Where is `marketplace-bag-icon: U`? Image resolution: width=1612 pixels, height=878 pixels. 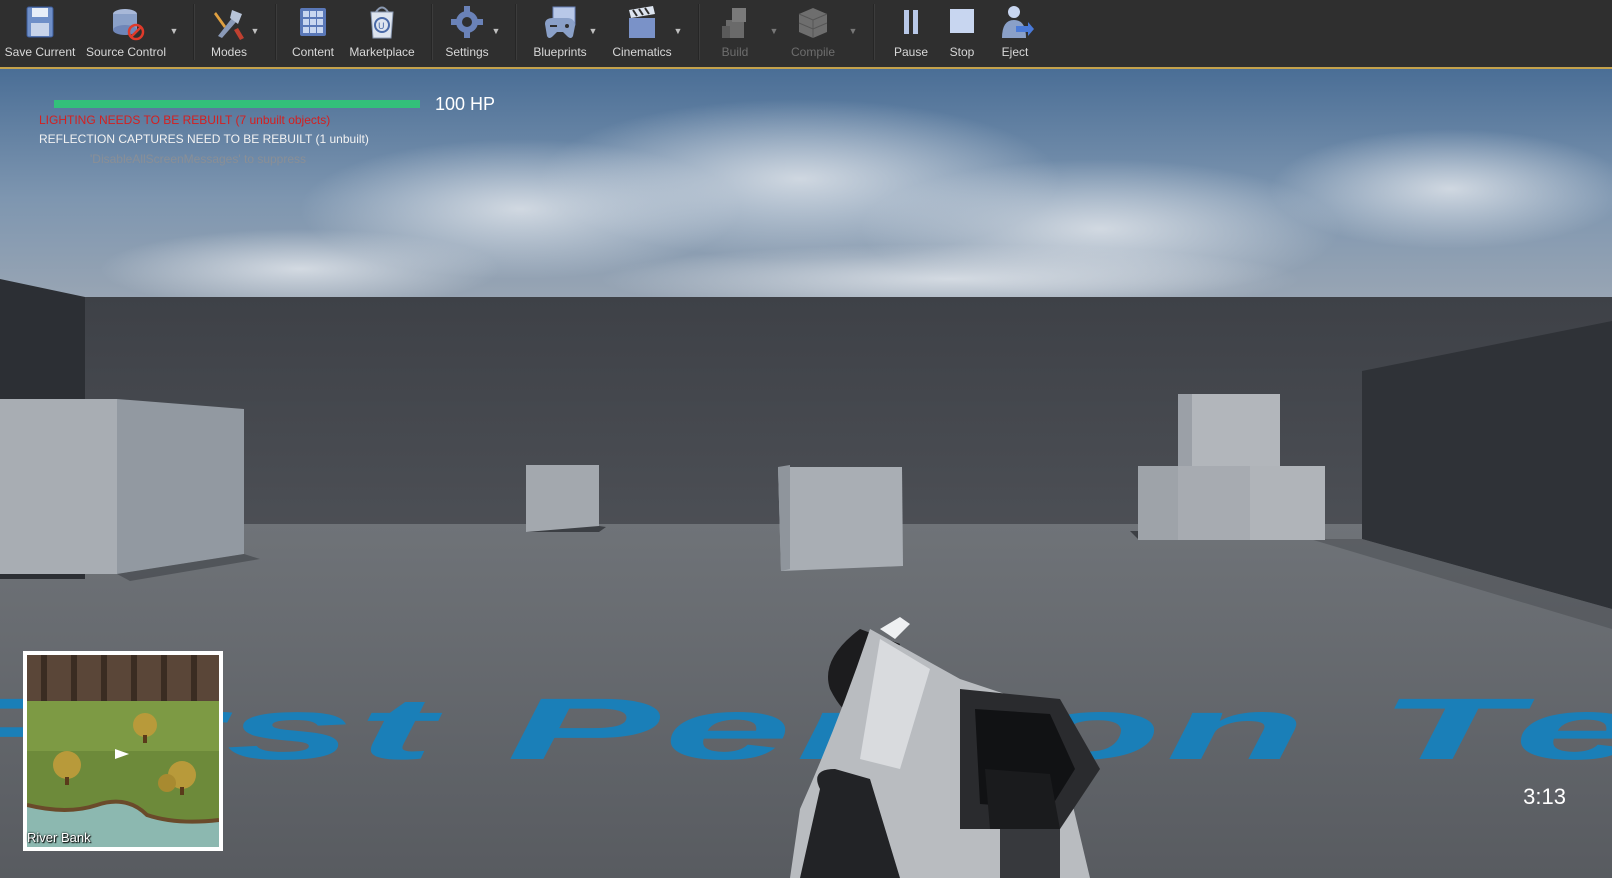 marketplace-bag-icon: U is located at coordinates (382, 22).